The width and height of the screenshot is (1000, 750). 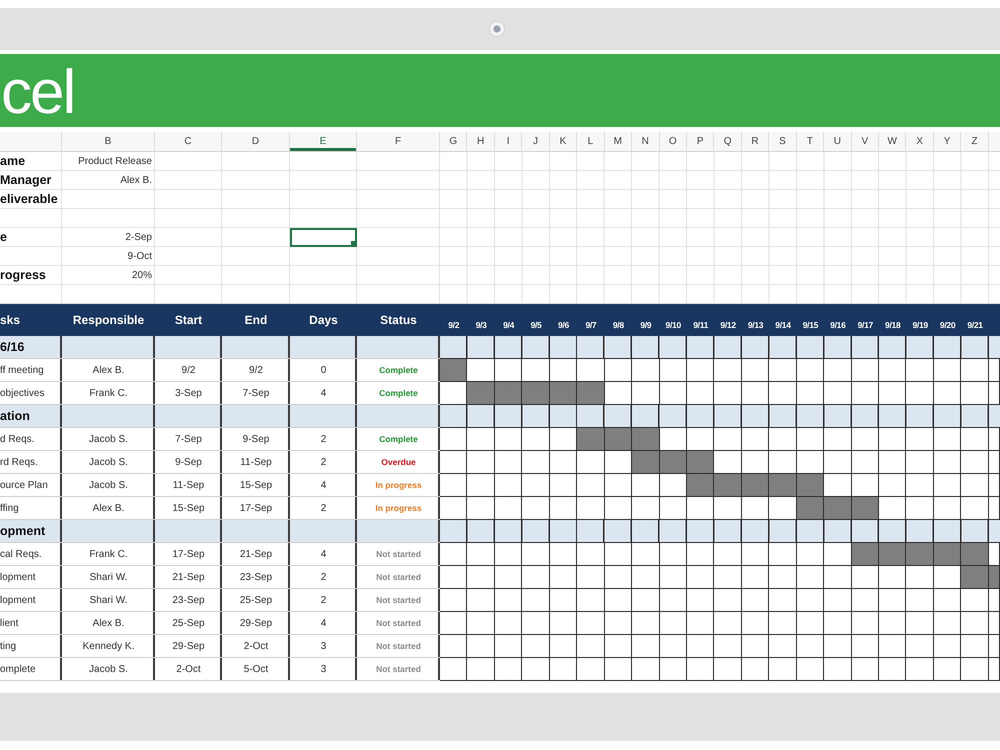 What do you see at coordinates (398, 141) in the screenshot?
I see `column-header: F` at bounding box center [398, 141].